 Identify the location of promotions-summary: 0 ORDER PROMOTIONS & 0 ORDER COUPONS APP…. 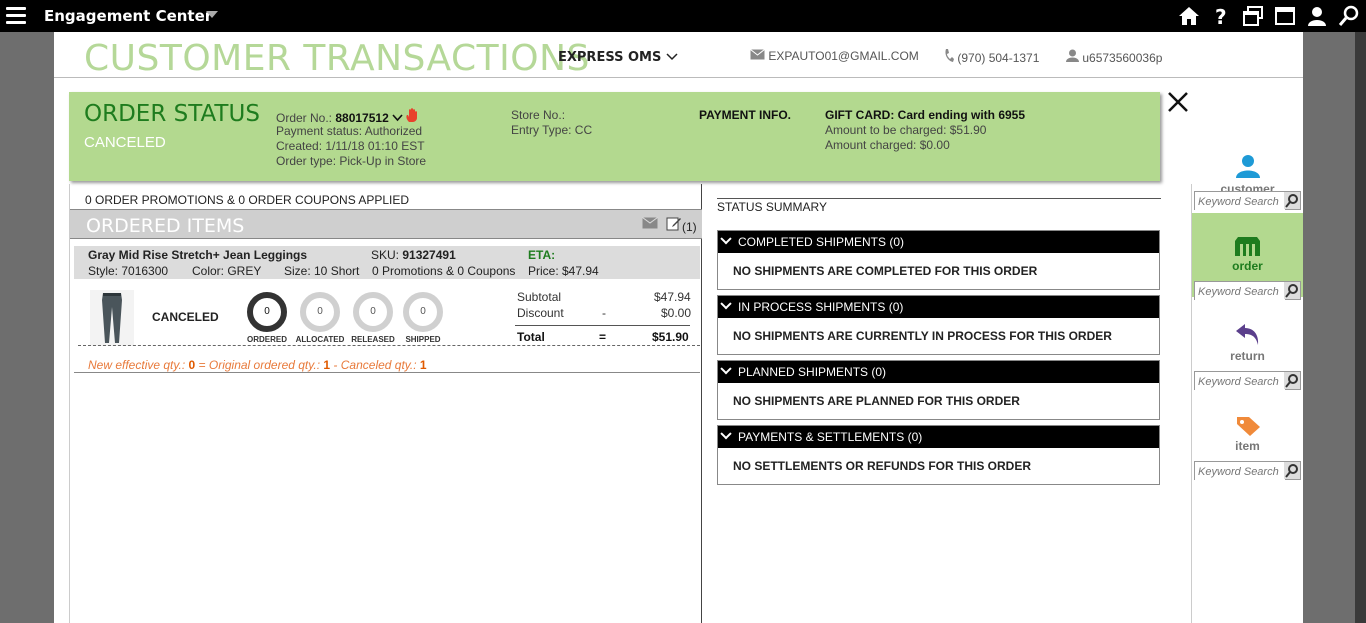
(247, 200).